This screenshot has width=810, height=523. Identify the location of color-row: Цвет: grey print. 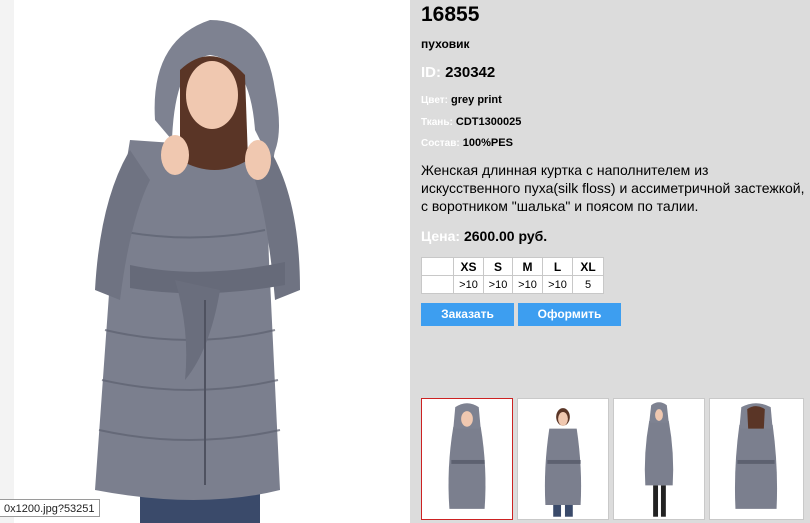
(461, 100).